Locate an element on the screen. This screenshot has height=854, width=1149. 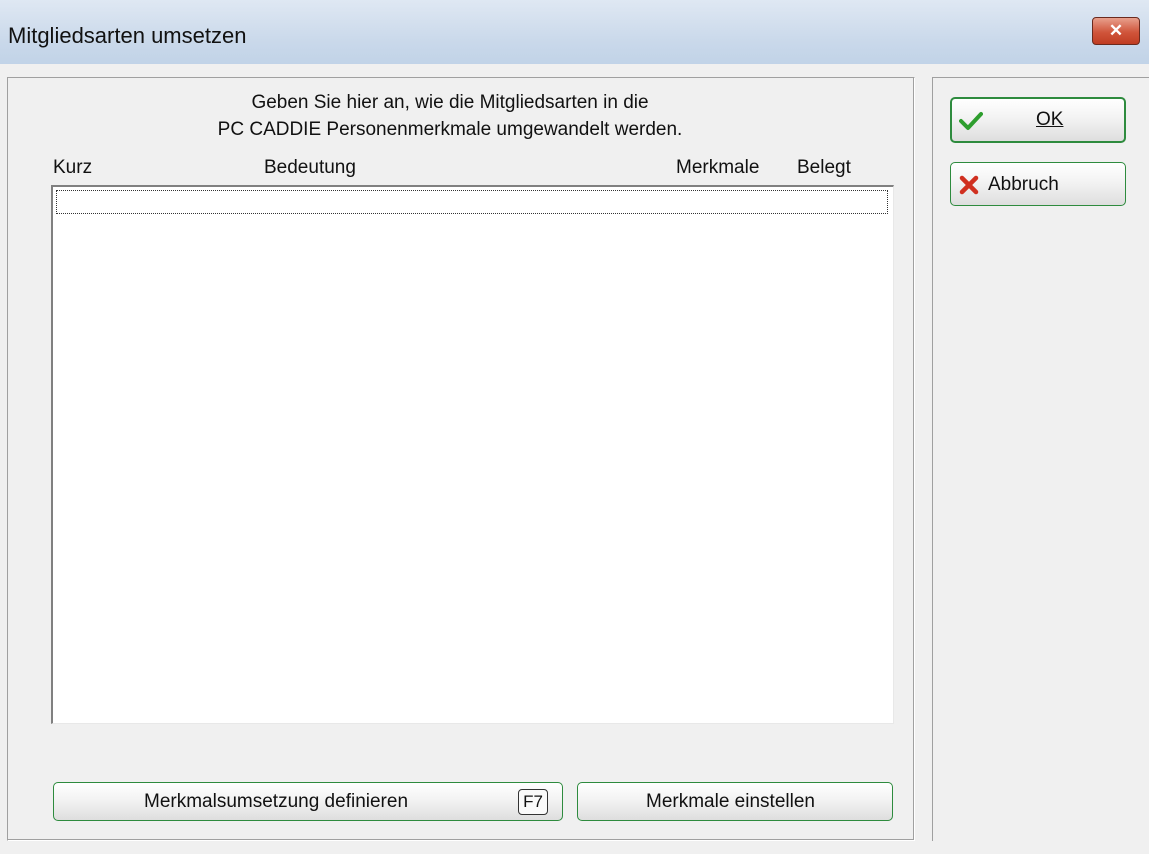
cancel-button: Abbruch is located at coordinates (1038, 184).